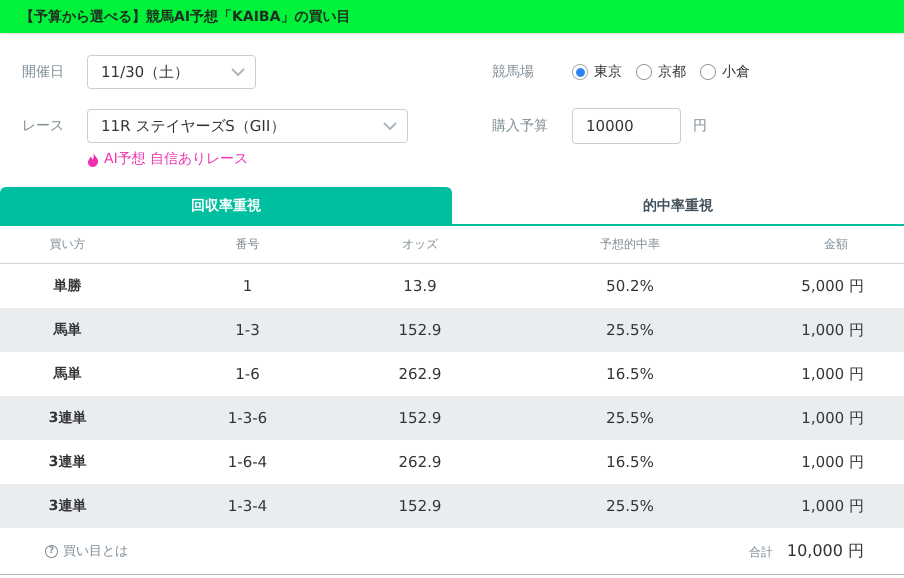  Describe the element at coordinates (247, 374) in the screenshot. I see `table-cell-text: 1-6` at that location.